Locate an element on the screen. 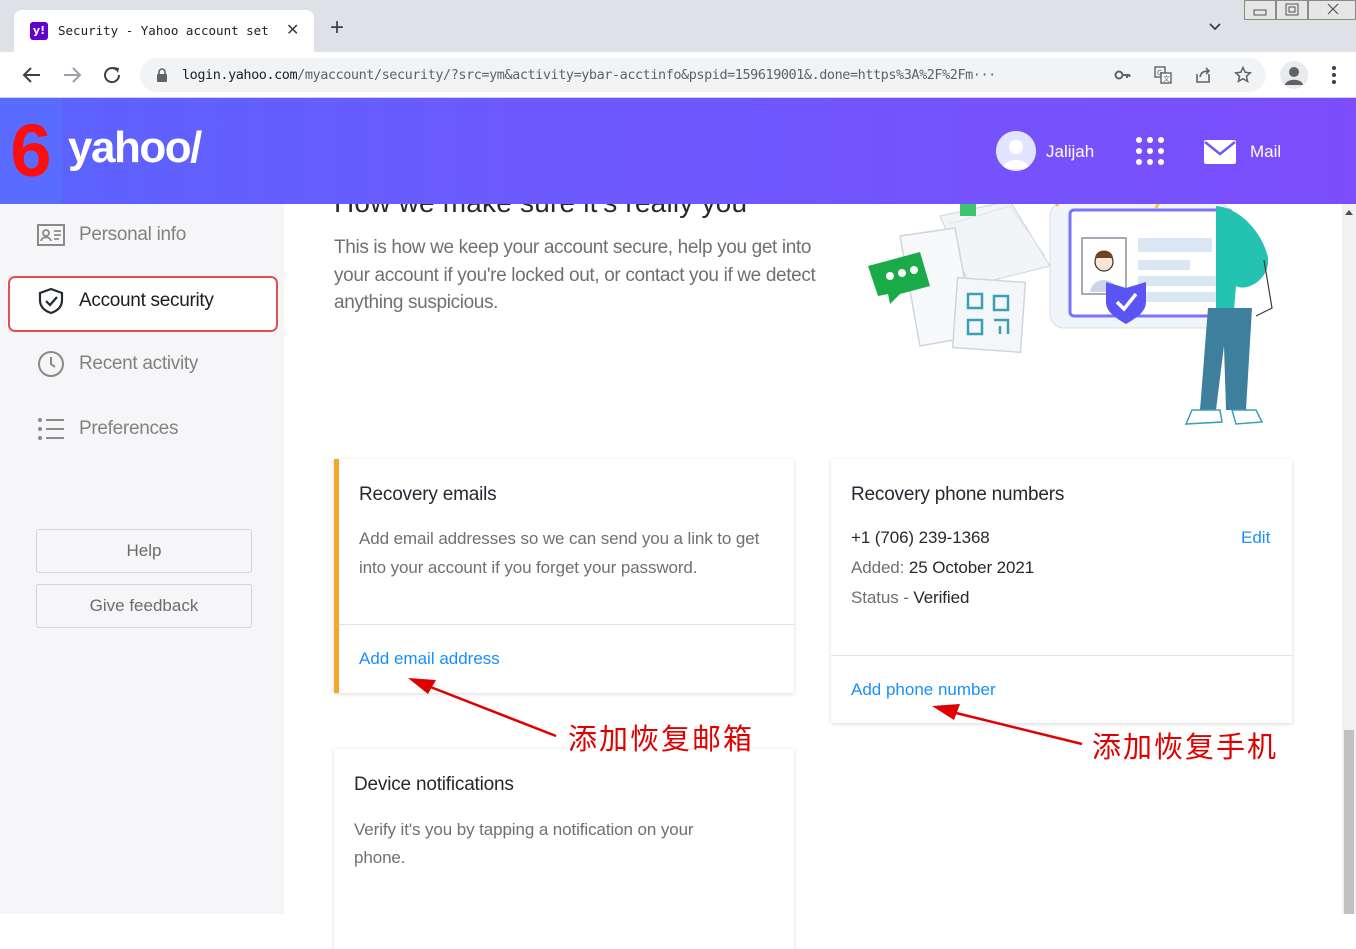  sidebar-item-preferences: Preferences is located at coordinates (107, 429).